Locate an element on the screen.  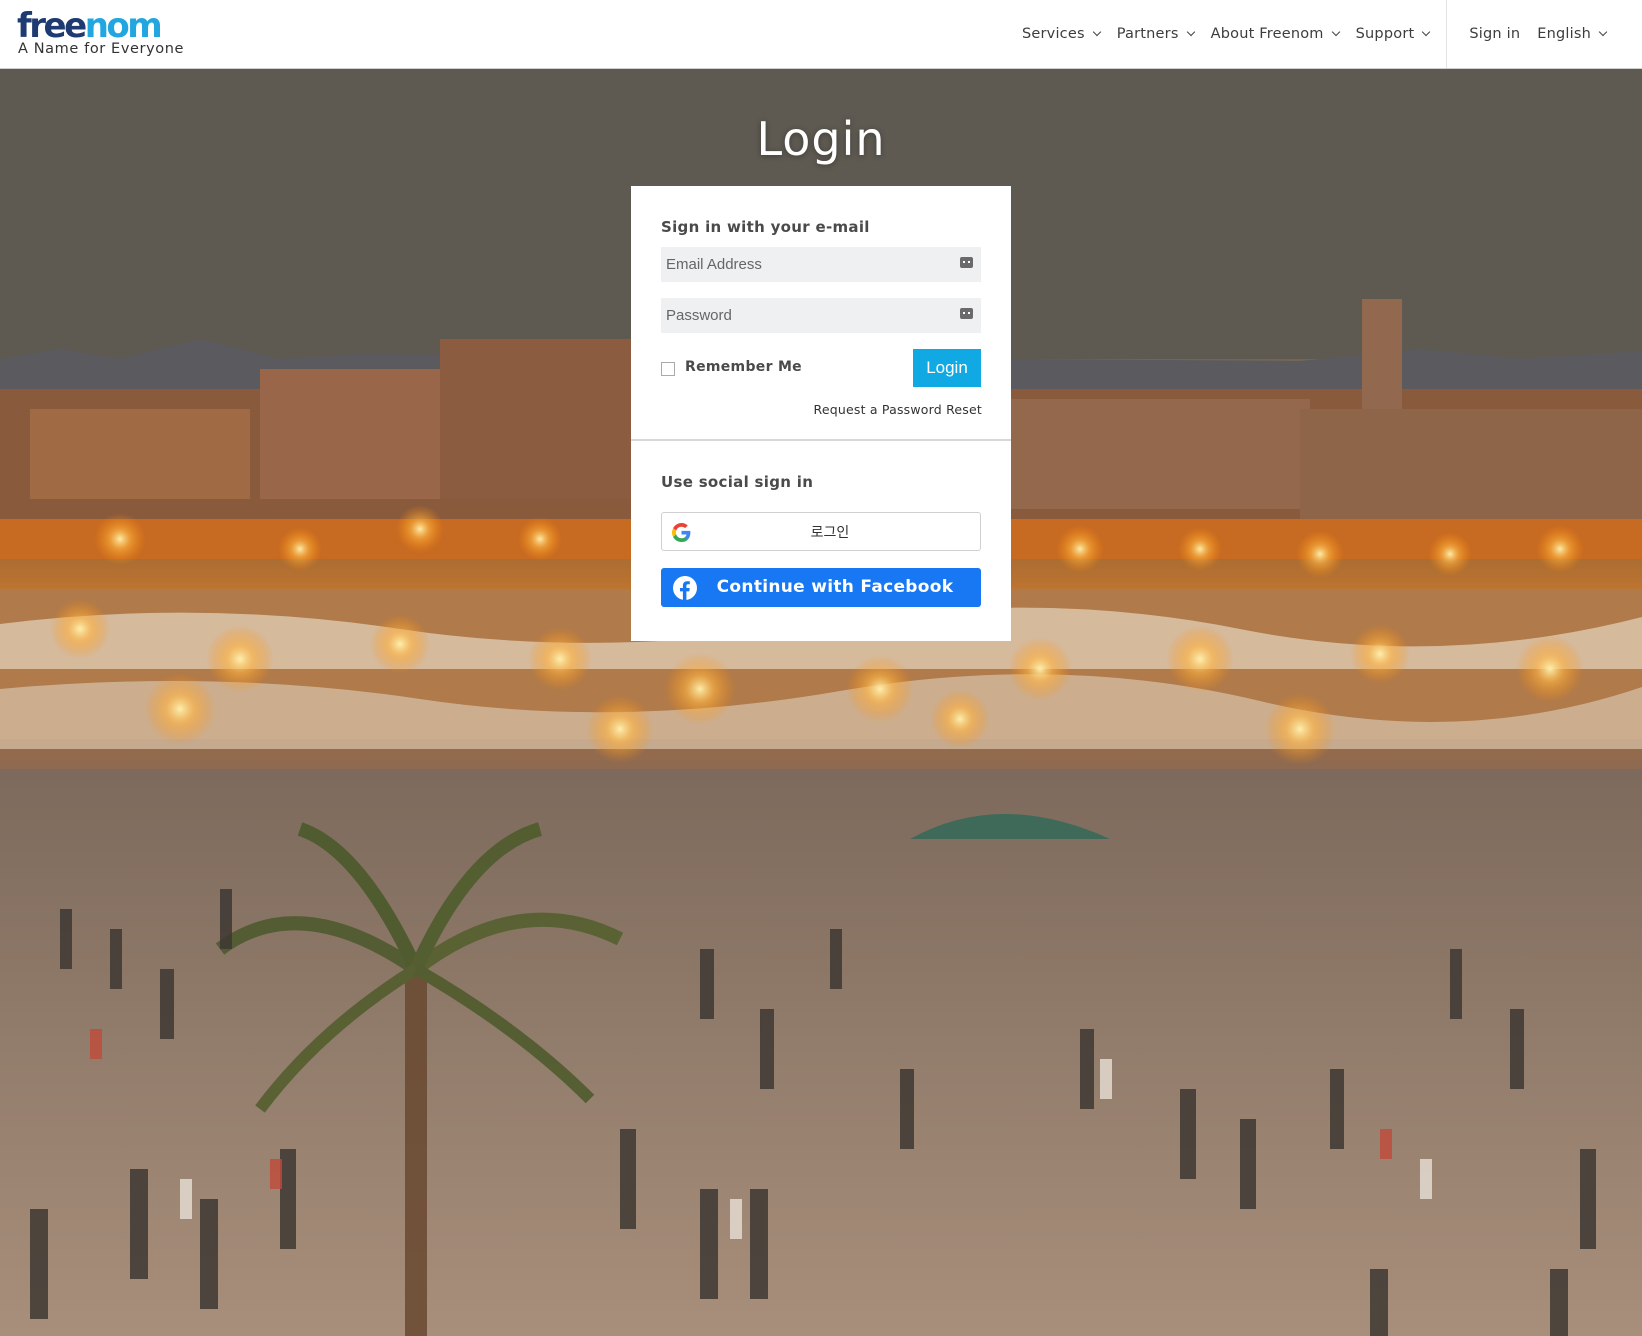
remember-me: Remember Me is located at coordinates (731, 367).